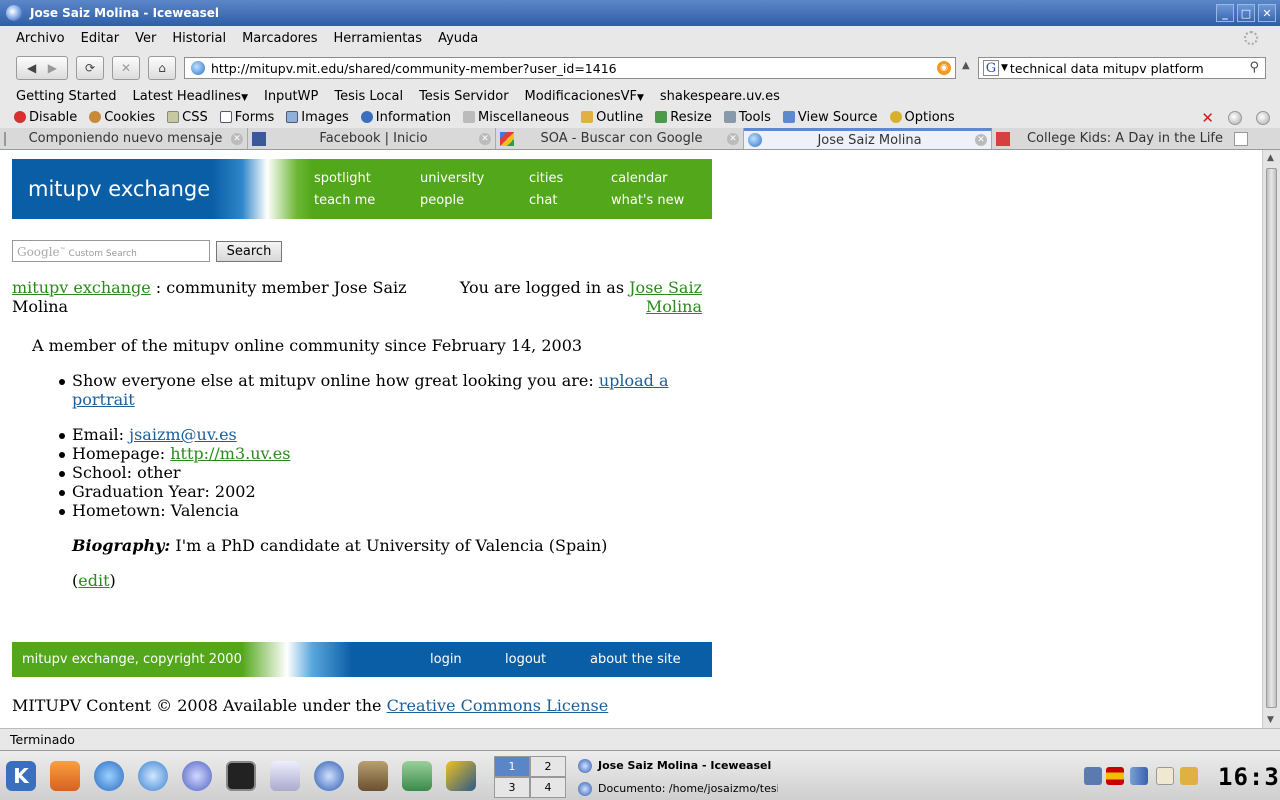 Image resolution: width=1280 pixels, height=800 pixels. Describe the element at coordinates (279, 38) in the screenshot. I see `menu-marcadores: Marcadores` at that location.